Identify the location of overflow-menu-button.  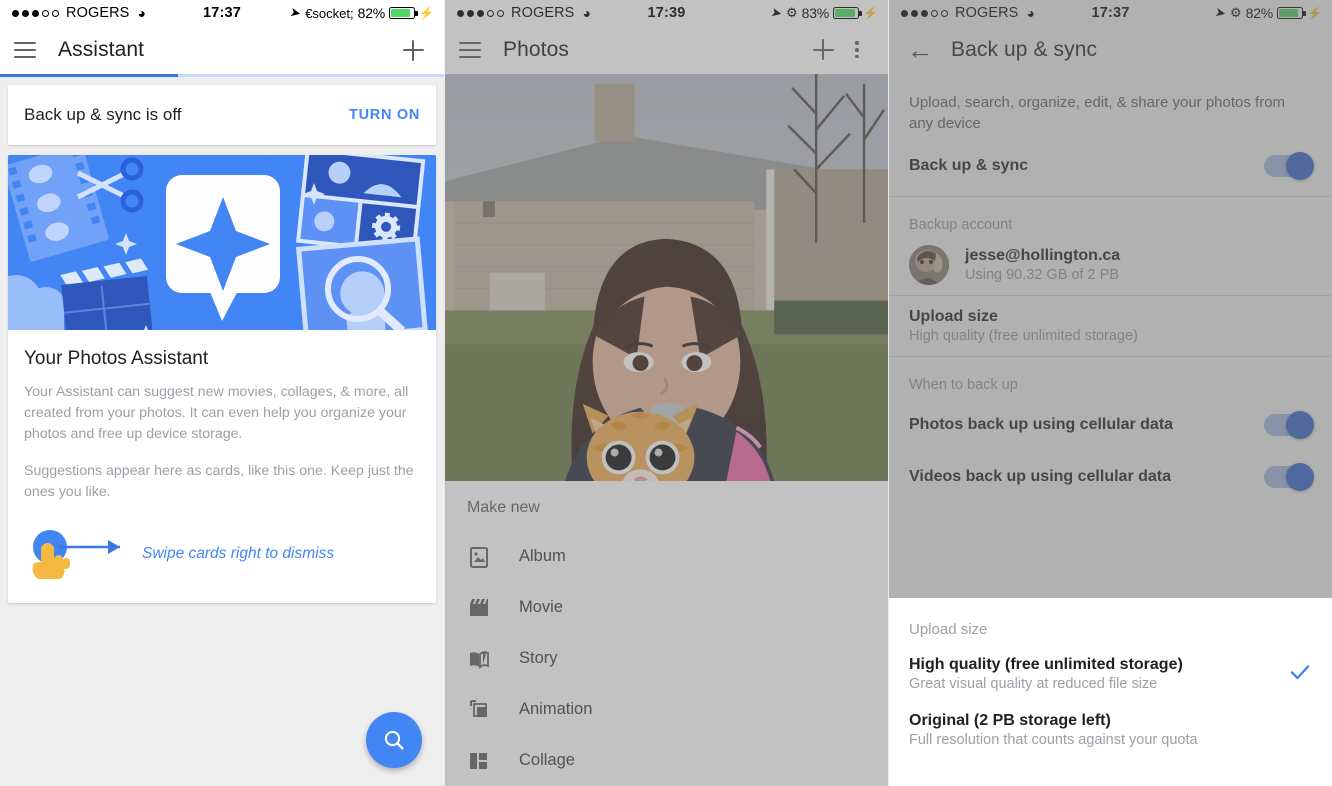
(857, 50).